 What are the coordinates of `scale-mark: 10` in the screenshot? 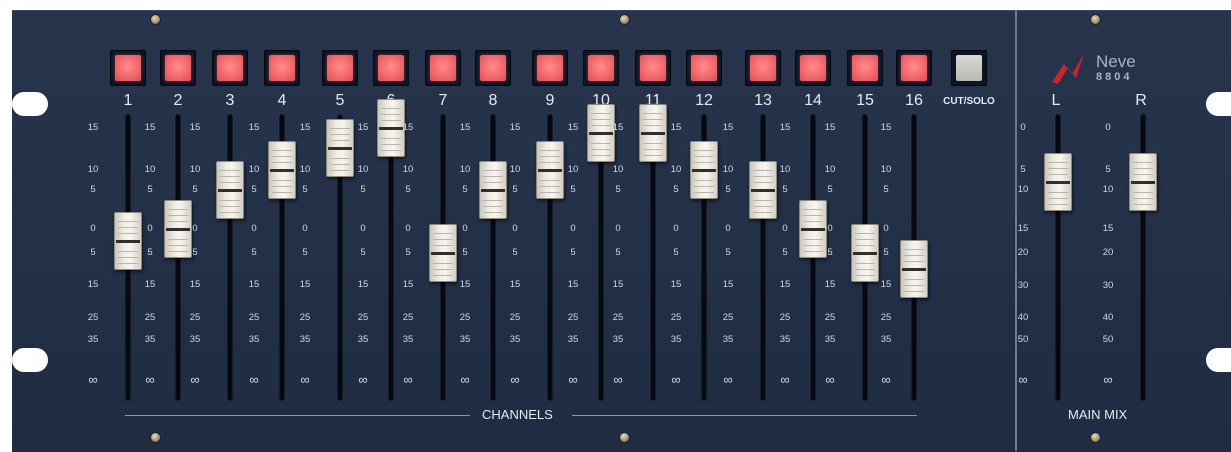 It's located at (515, 169).